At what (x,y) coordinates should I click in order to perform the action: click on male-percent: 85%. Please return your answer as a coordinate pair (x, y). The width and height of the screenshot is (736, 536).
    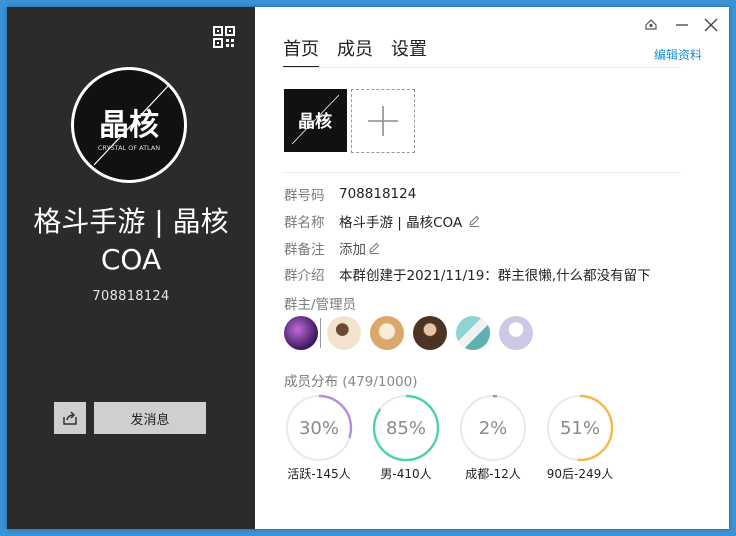
    Looking at the image, I should click on (405, 428).